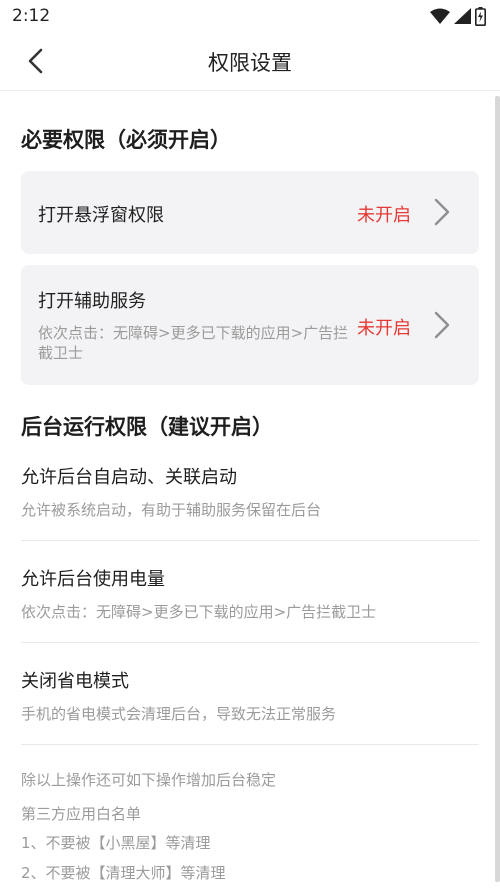 This screenshot has height=889, width=500. Describe the element at coordinates (147, 427) in the screenshot. I see `section-title-background: 后台运行权限（建议开启）` at that location.